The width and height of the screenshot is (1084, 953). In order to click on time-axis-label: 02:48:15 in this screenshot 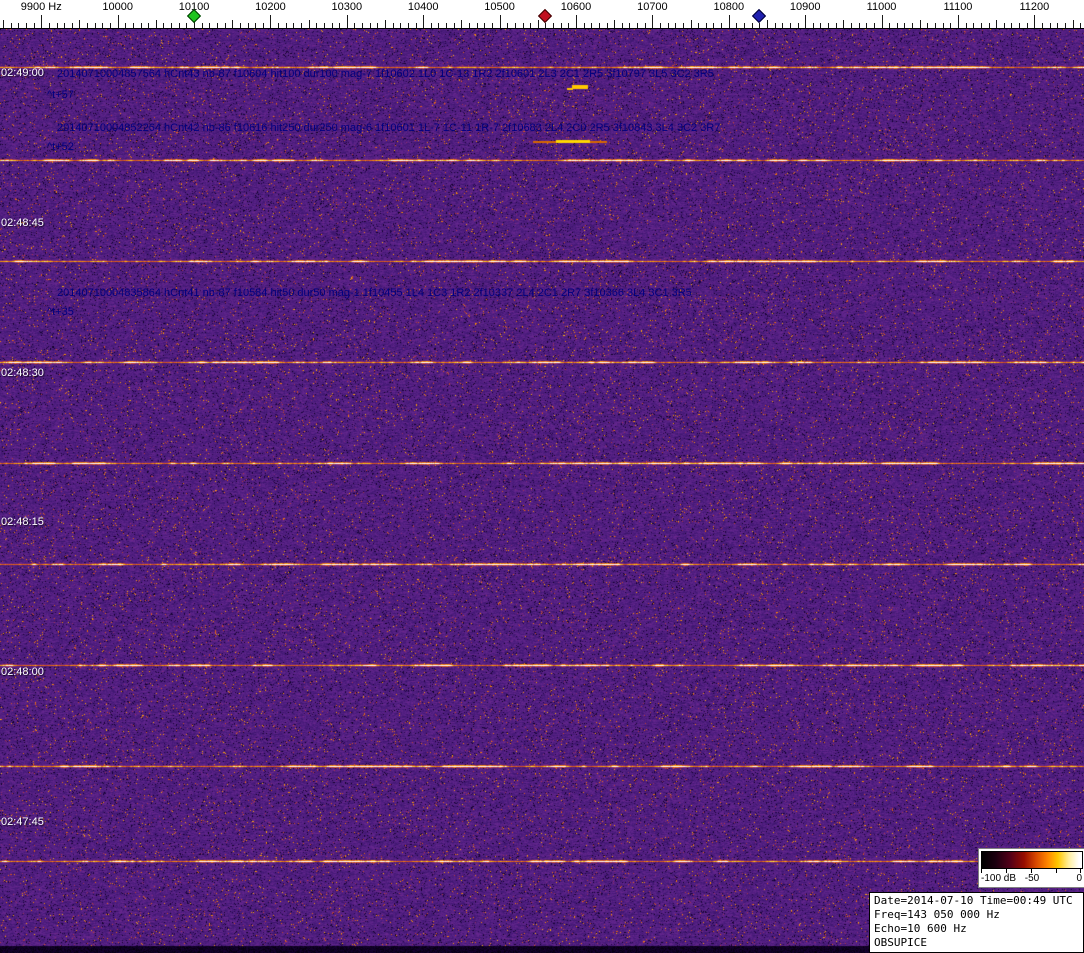, I will do `click(22, 522)`.